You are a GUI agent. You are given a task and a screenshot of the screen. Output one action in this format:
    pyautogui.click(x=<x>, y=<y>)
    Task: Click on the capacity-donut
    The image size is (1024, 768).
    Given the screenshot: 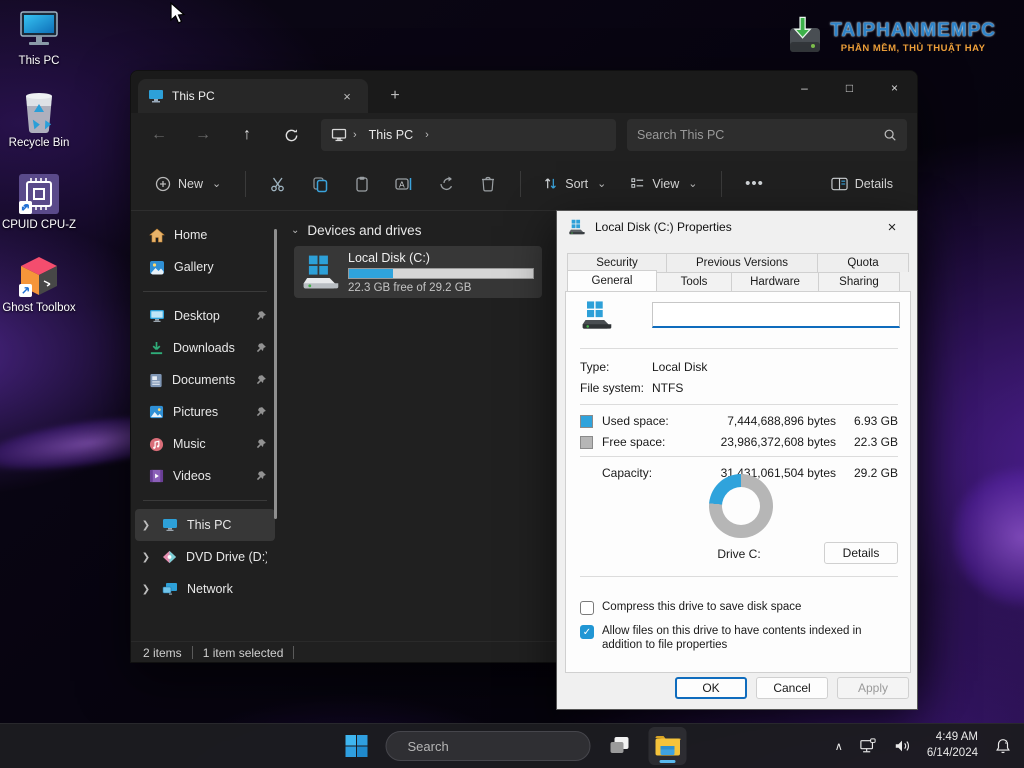 What is the action you would take?
    pyautogui.click(x=741, y=506)
    